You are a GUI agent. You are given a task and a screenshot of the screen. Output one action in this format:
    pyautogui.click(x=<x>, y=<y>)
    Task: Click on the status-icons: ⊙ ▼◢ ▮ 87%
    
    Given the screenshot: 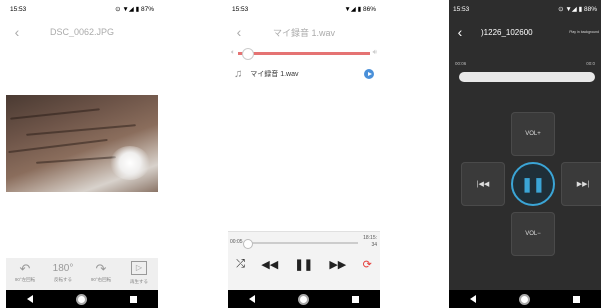 What is the action you would take?
    pyautogui.click(x=134, y=9)
    